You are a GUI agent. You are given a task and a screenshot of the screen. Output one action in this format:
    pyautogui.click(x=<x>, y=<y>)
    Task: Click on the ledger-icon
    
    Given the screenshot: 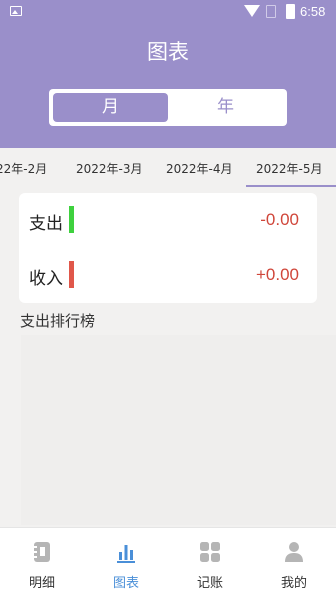 What is the action you would take?
    pyautogui.click(x=42, y=552)
    